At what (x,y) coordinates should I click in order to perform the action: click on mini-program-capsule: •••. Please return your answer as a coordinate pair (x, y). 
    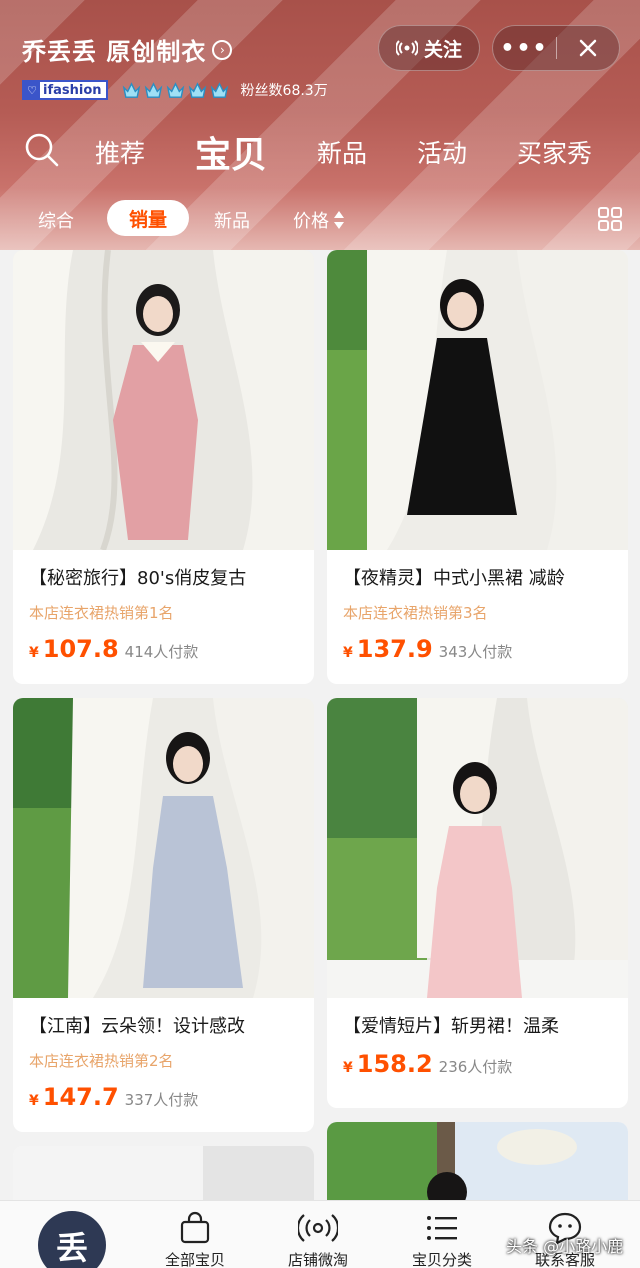
    Looking at the image, I should click on (556, 48).